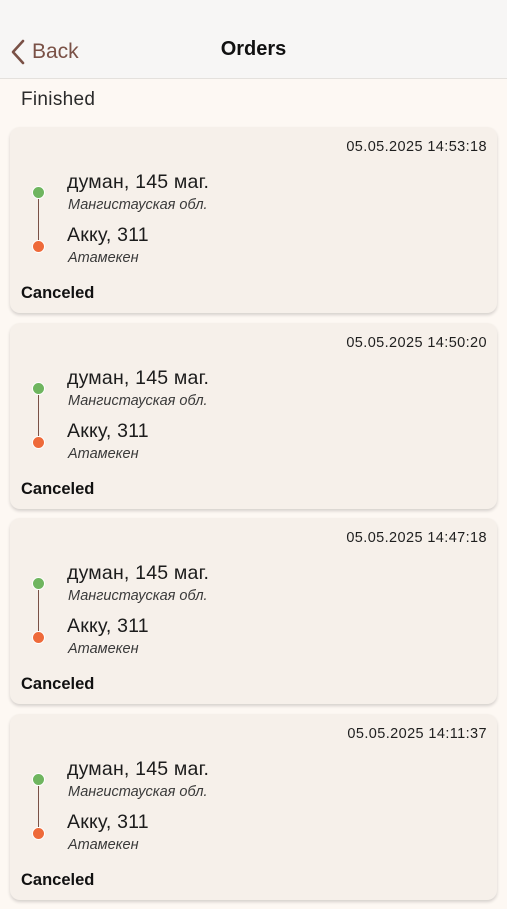 The image size is (507, 909). I want to click on nav-bar: Back Orders, so click(253, 39).